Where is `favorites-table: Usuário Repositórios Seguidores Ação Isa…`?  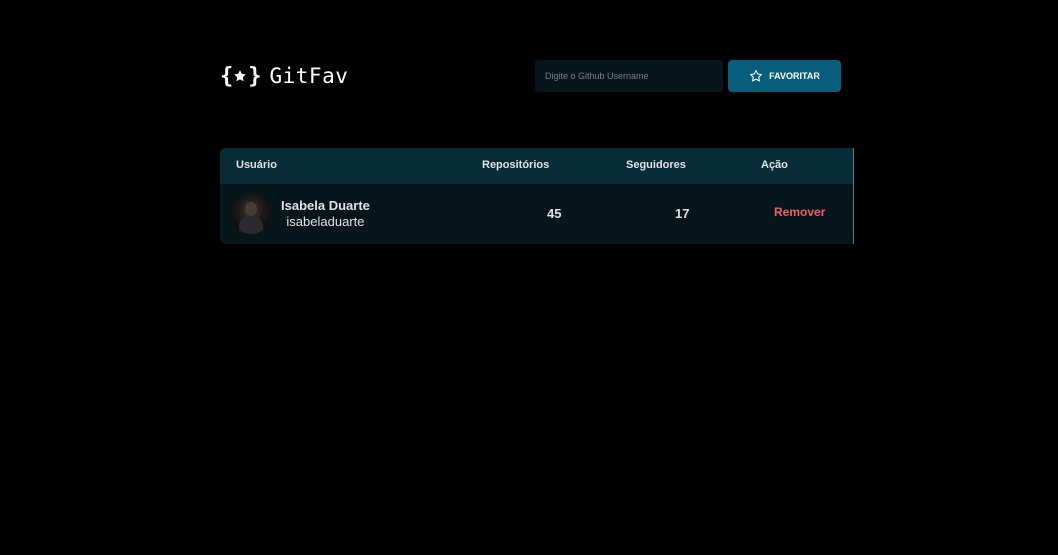
favorites-table: Usuário Repositórios Seguidores Ação Isa… is located at coordinates (537, 196).